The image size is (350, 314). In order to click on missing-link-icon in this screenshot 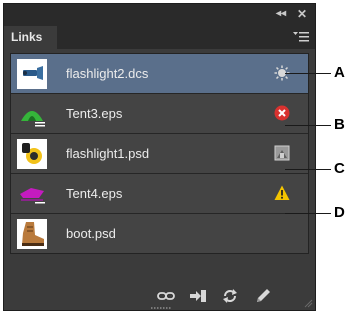, I will do `click(282, 113)`.